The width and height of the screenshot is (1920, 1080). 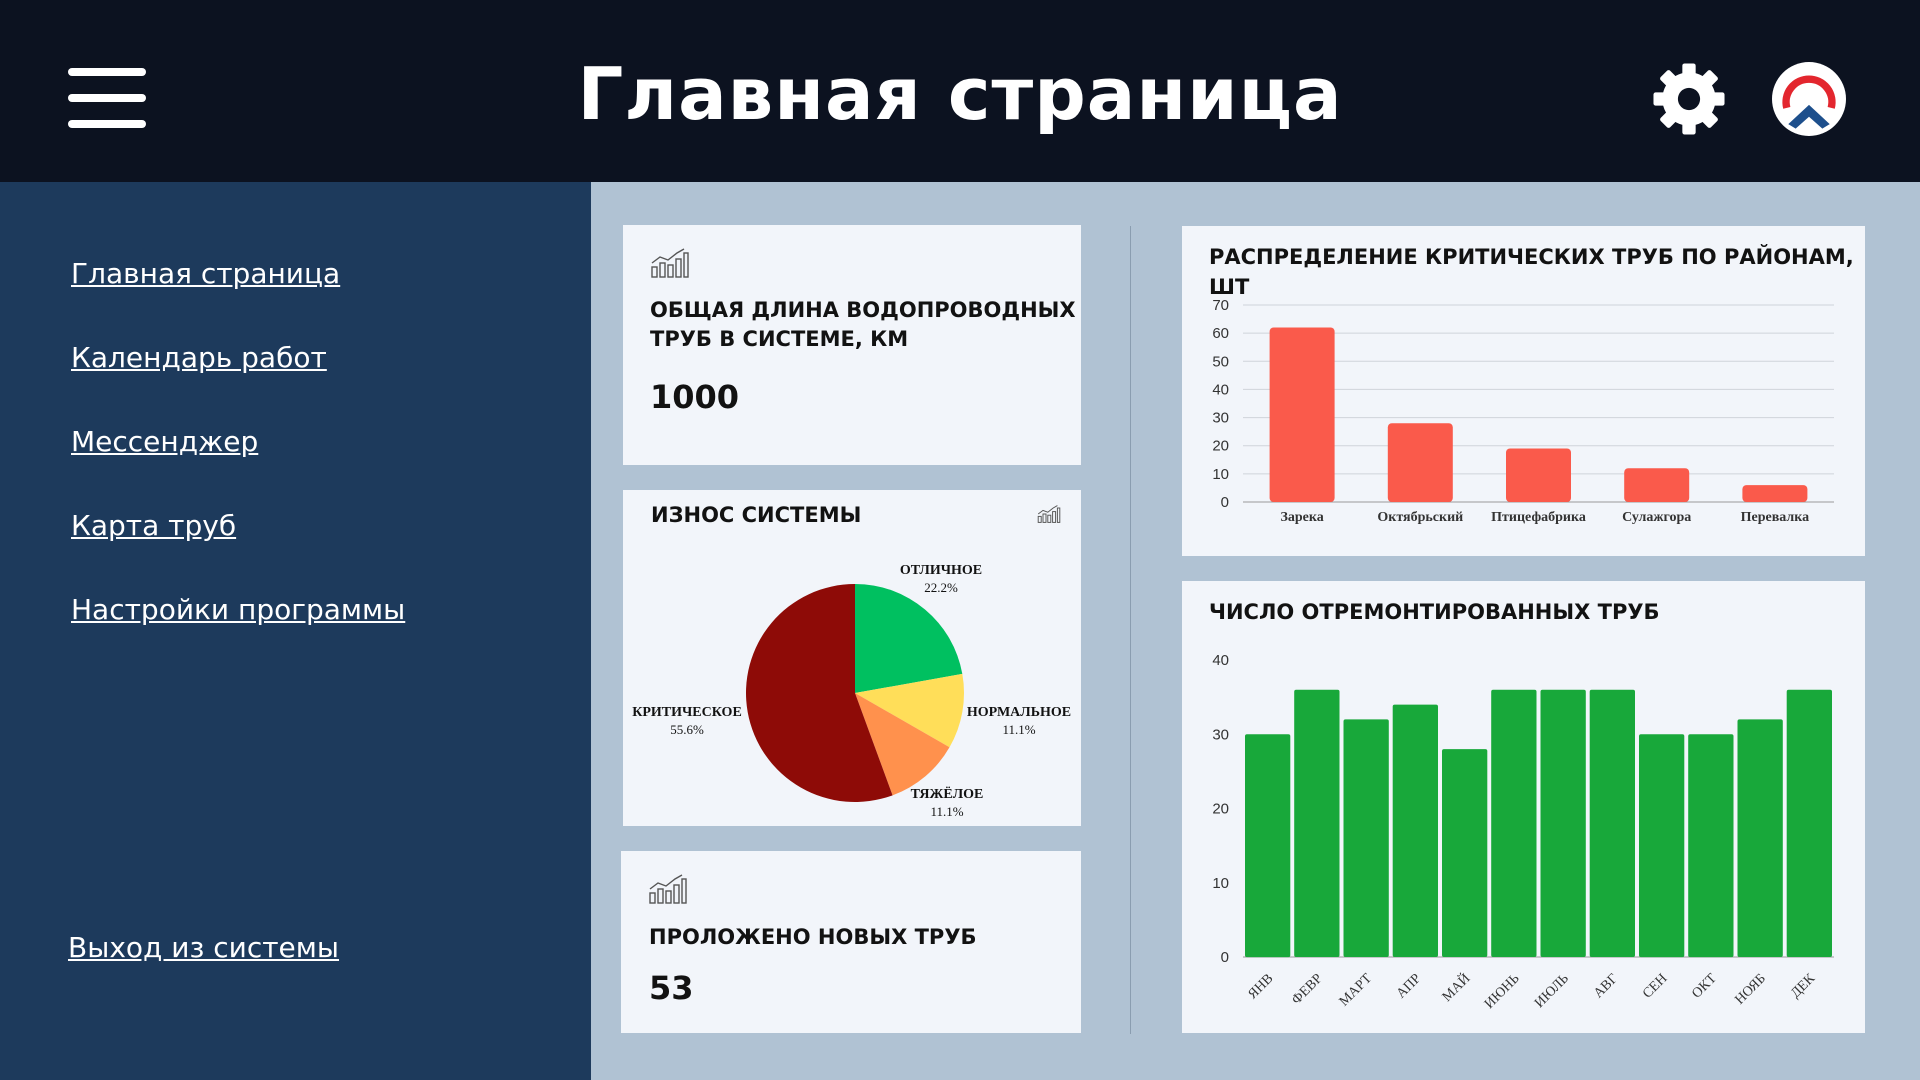 I want to click on gear-icon, so click(x=1689, y=99).